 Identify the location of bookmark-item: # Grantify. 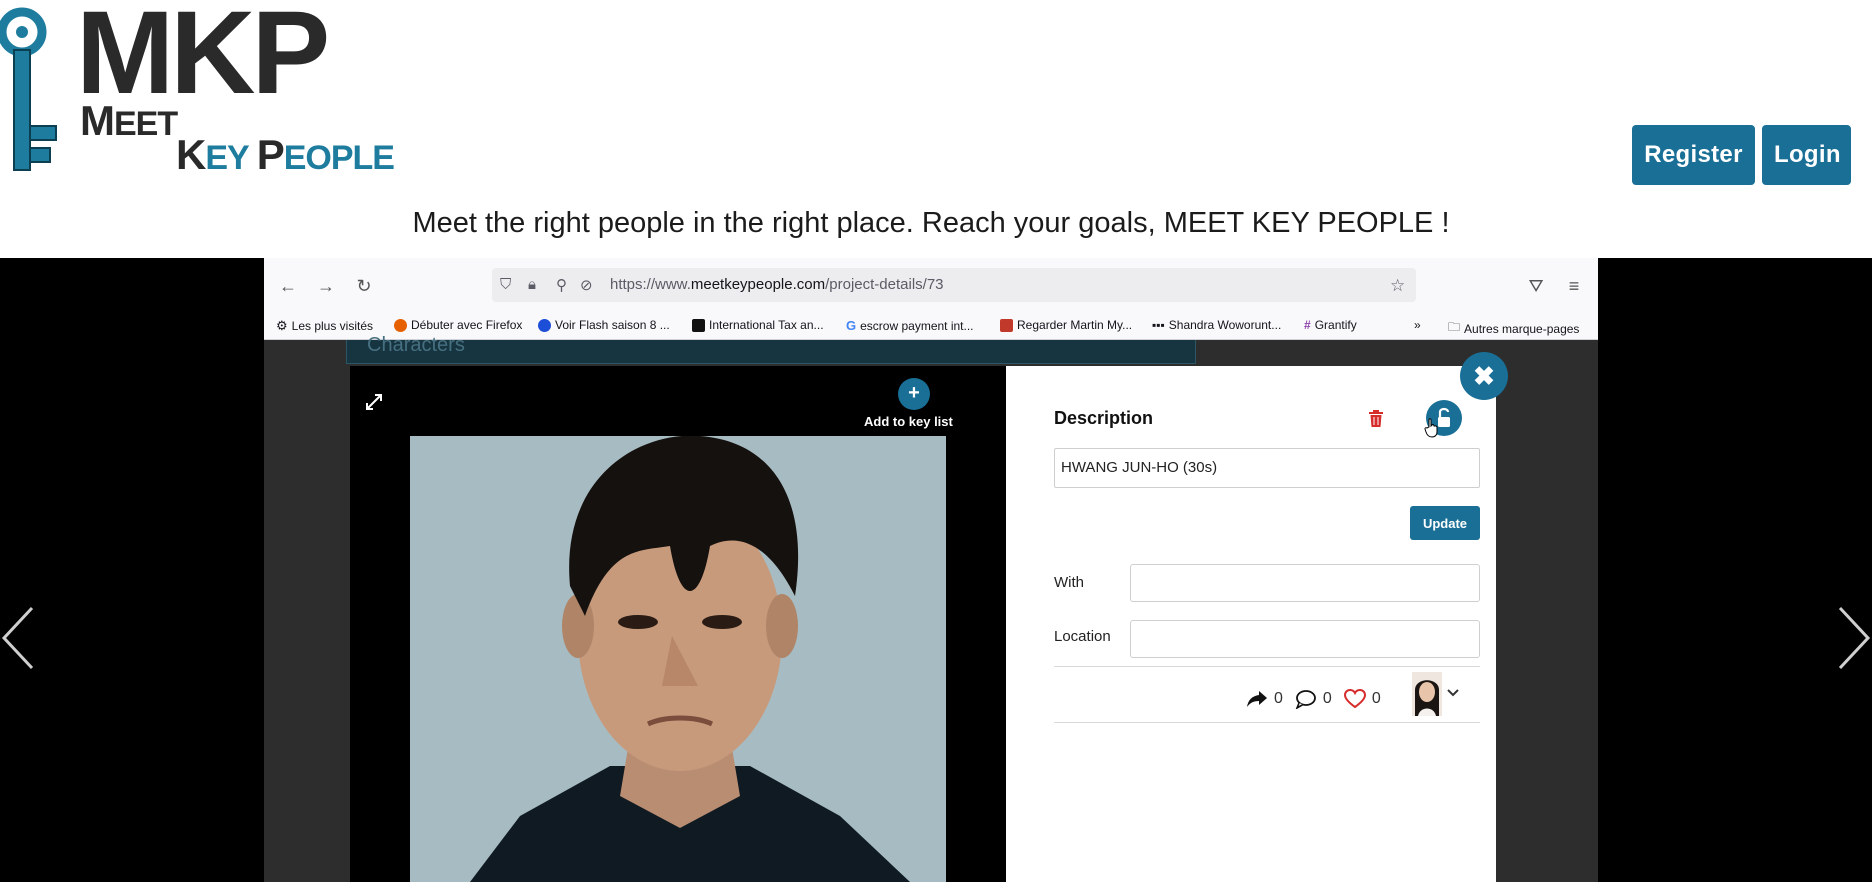
(1330, 325).